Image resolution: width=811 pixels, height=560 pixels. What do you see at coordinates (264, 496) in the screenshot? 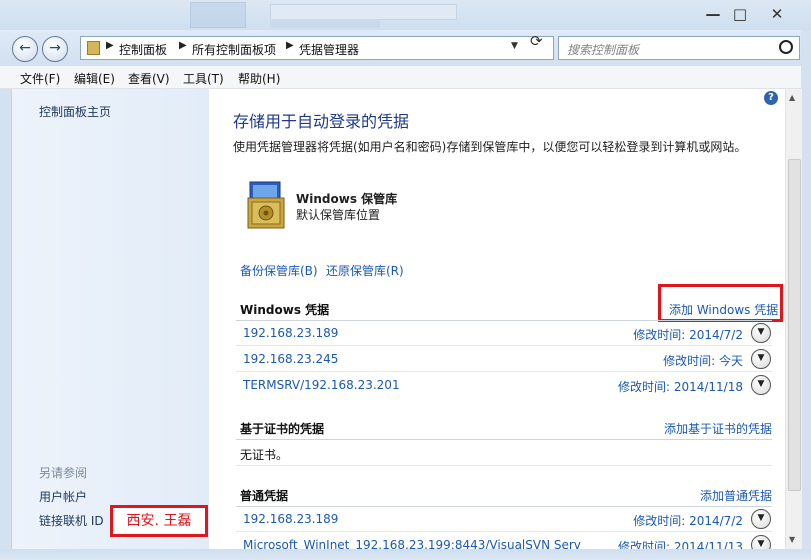
I see `generic-credentials-heading: 普通凭据` at bounding box center [264, 496].